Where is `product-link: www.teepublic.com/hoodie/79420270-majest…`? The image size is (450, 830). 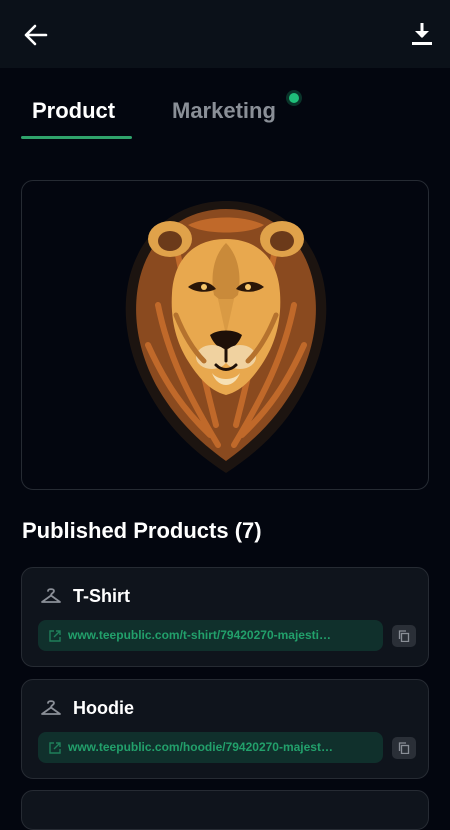 product-link: www.teepublic.com/hoodie/79420270-majest… is located at coordinates (210, 747).